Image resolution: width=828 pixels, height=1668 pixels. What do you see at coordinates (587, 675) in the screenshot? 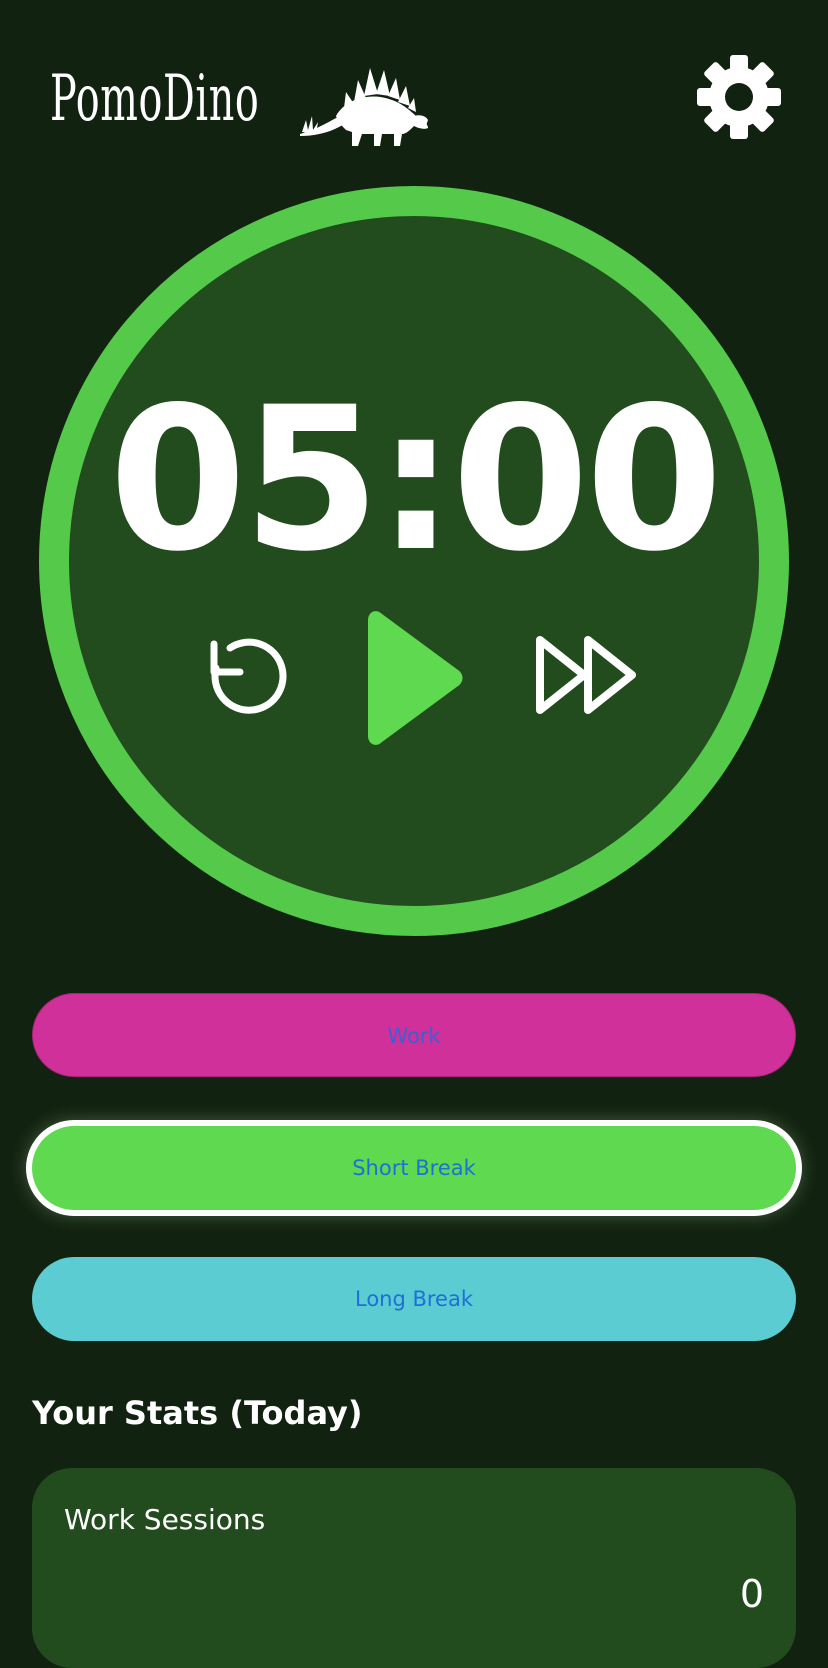
I see `fast-forward-icon` at bounding box center [587, 675].